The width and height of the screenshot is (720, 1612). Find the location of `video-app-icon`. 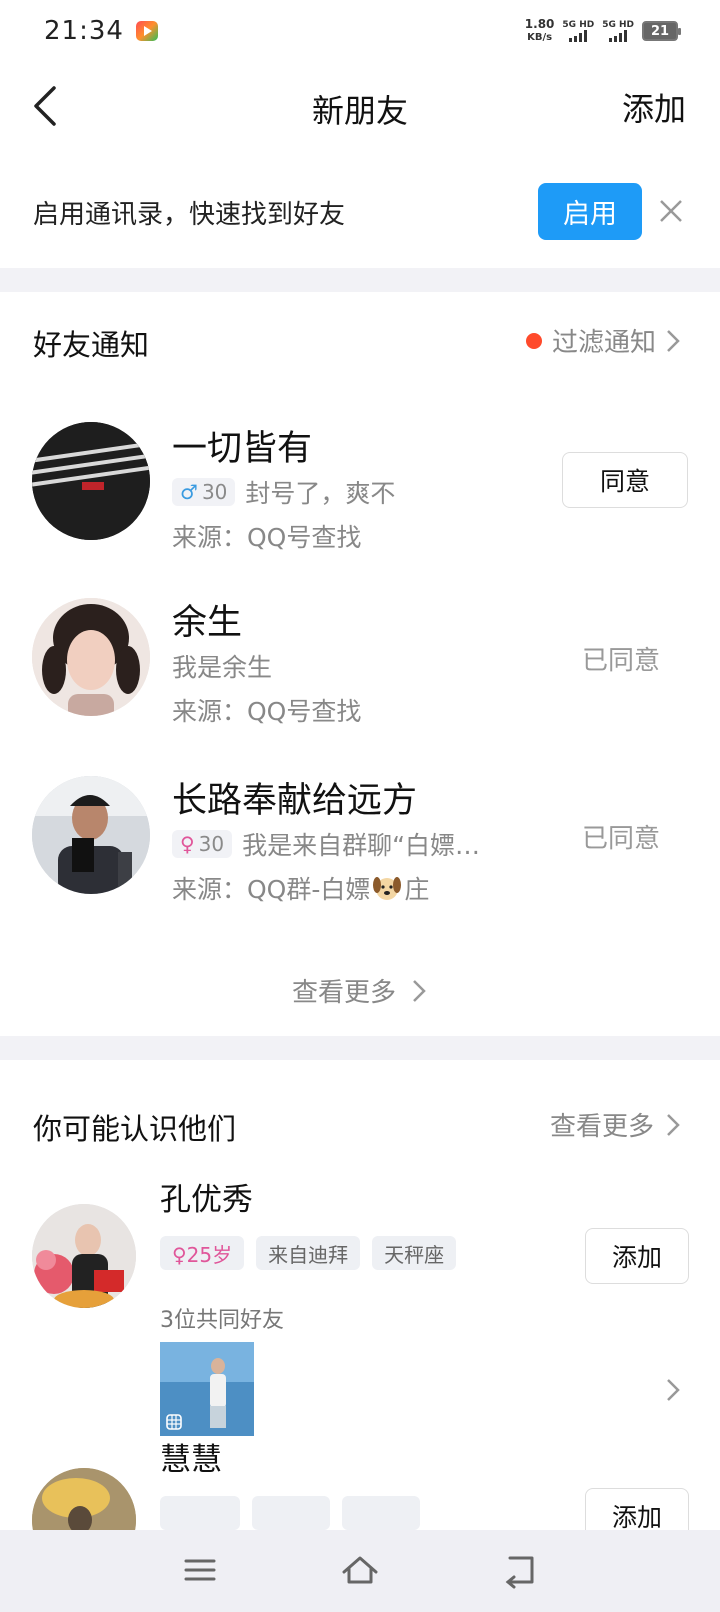

video-app-icon is located at coordinates (146, 31).